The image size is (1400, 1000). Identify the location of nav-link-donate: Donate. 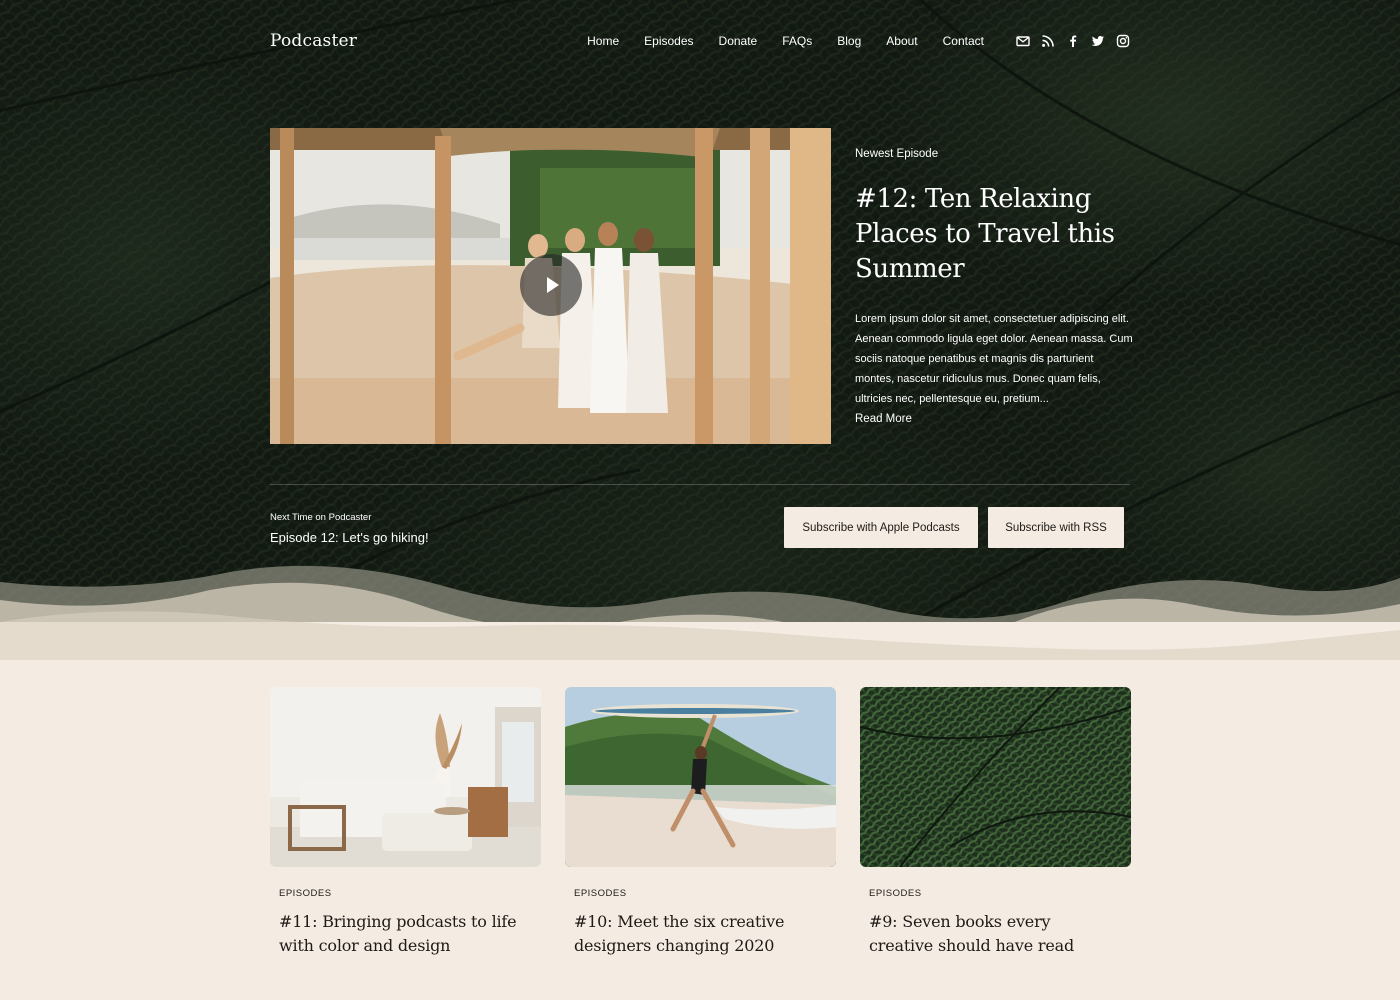
(738, 41).